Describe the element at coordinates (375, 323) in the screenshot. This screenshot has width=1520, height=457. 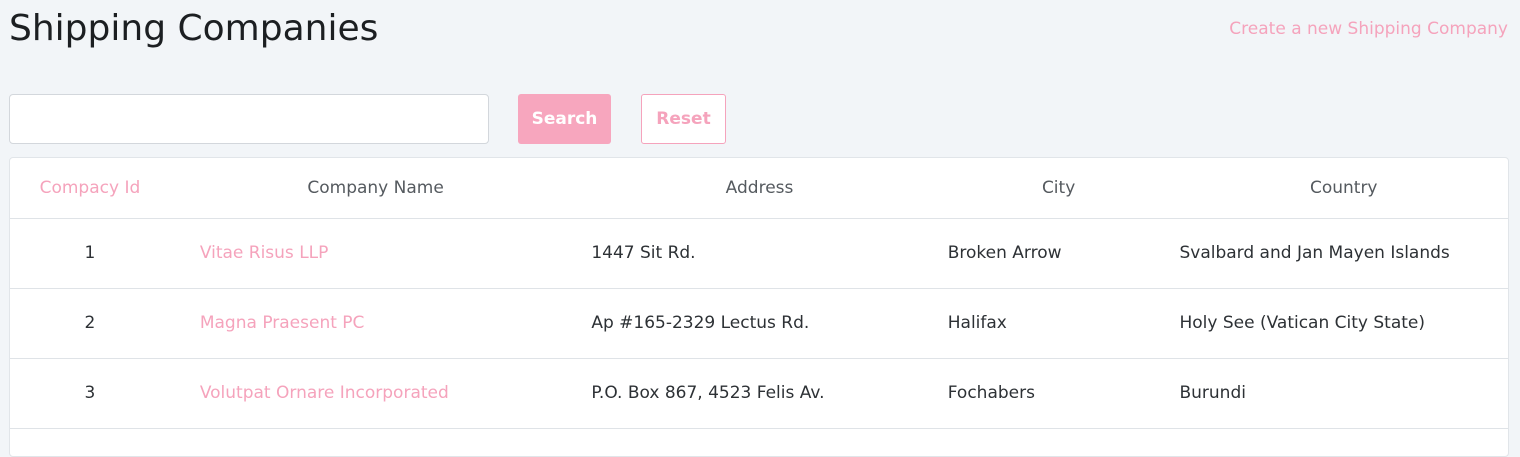
I see `company-name-cell: Magna Praesent PC` at that location.